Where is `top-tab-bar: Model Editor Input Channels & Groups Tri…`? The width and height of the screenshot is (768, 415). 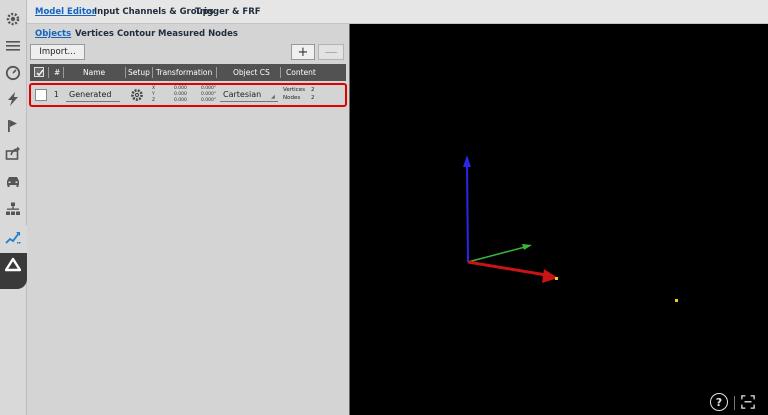
top-tab-bar: Model Editor Input Channels & Groups Tri… is located at coordinates (397, 12).